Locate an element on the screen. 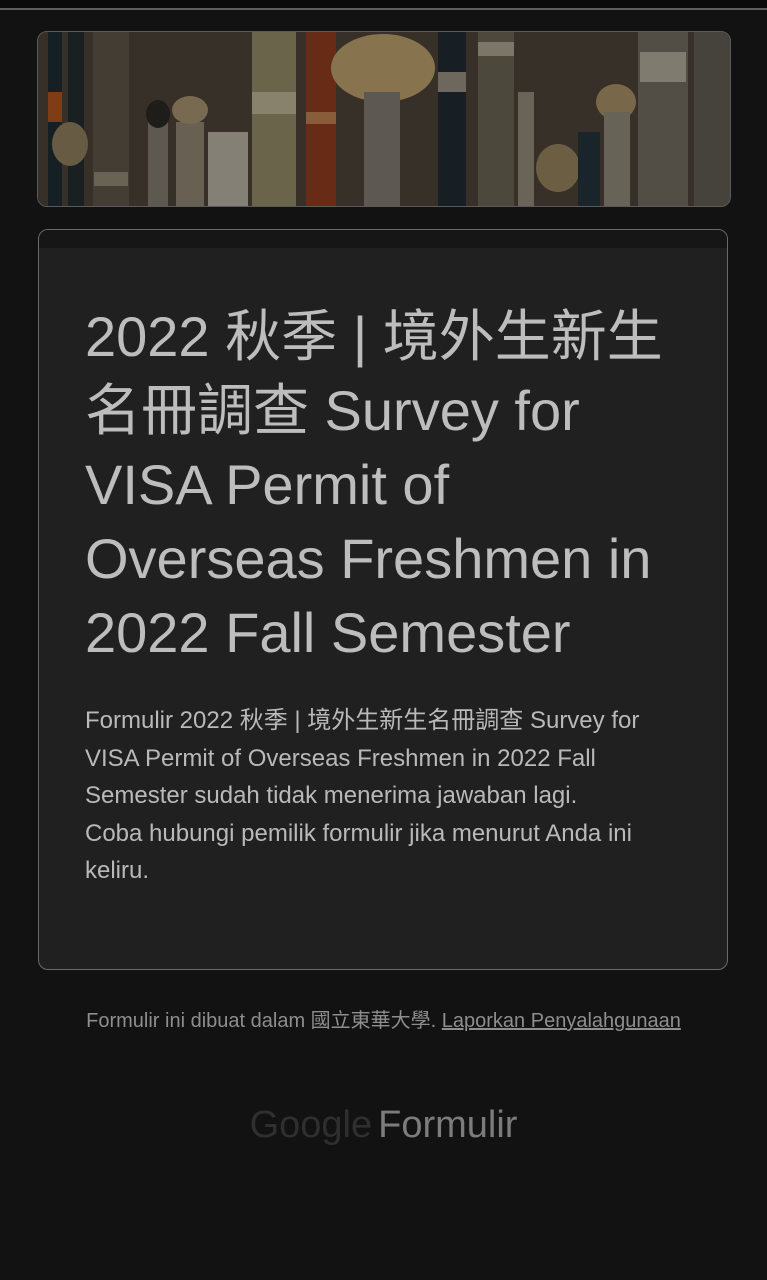 The image size is (767, 1280). paint-brushes-image is located at coordinates (384, 119).